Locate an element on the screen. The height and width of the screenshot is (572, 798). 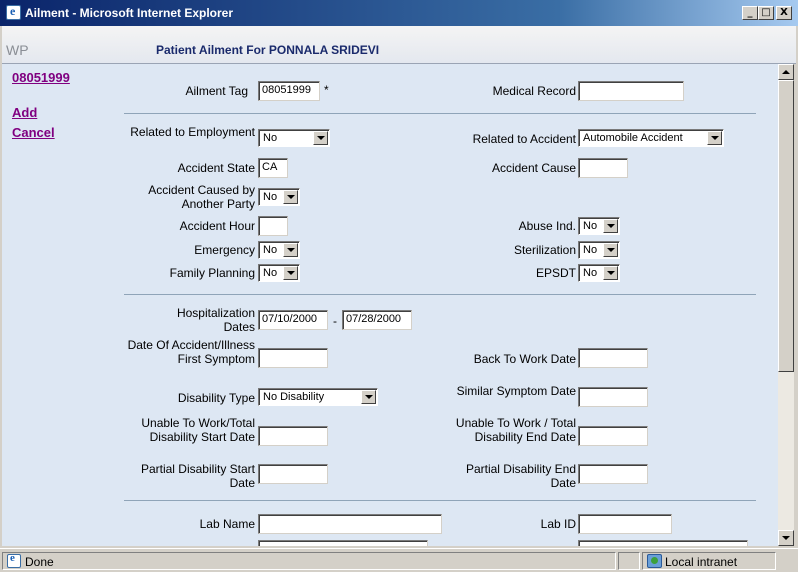
minimize-button: _ is located at coordinates (750, 13).